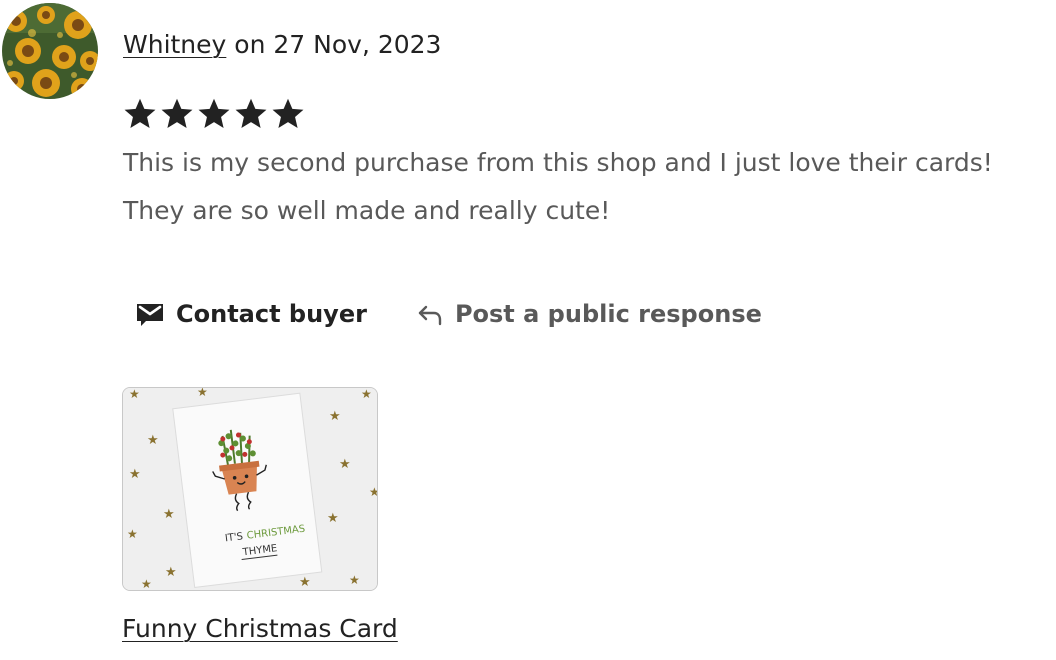 The width and height of the screenshot is (1056, 660). I want to click on reviewer-name-link: Whitney, so click(174, 44).